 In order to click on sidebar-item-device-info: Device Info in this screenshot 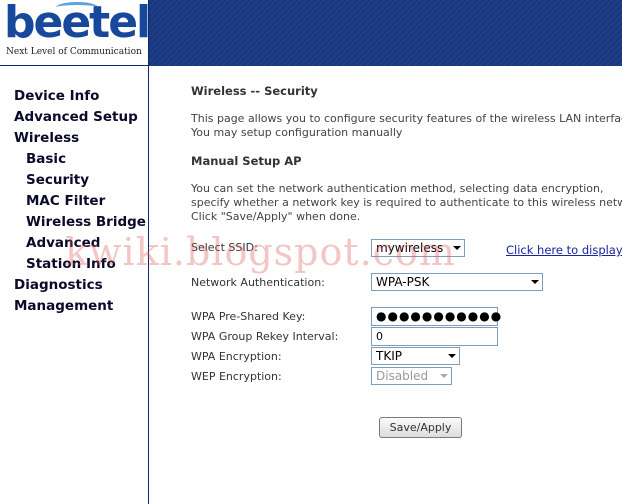, I will do `click(56, 96)`.